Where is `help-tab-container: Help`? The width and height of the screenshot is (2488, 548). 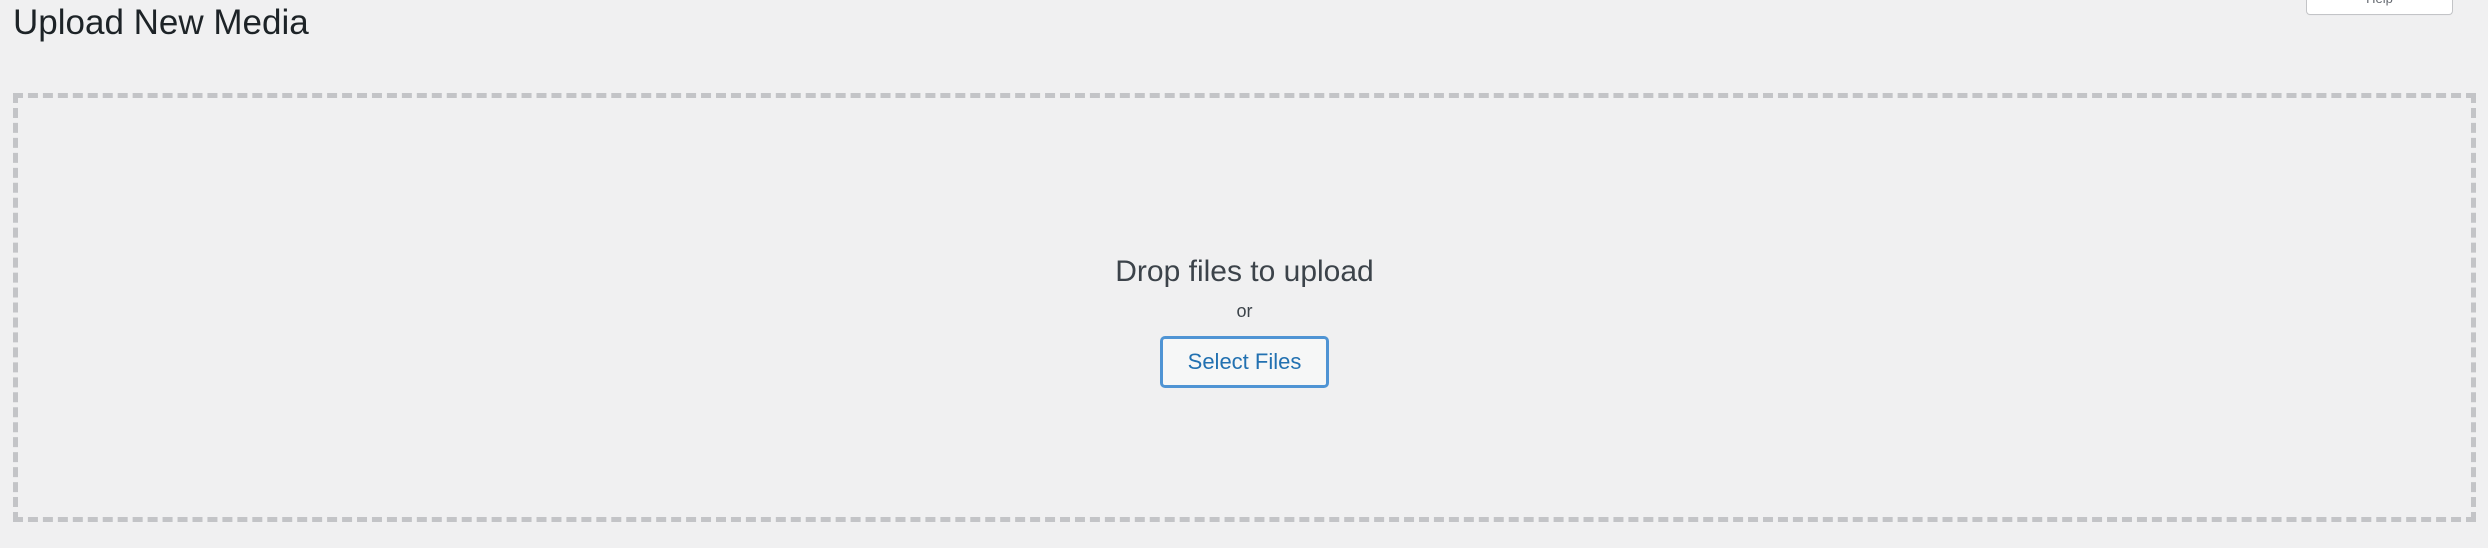 help-tab-container: Help is located at coordinates (2379, 7).